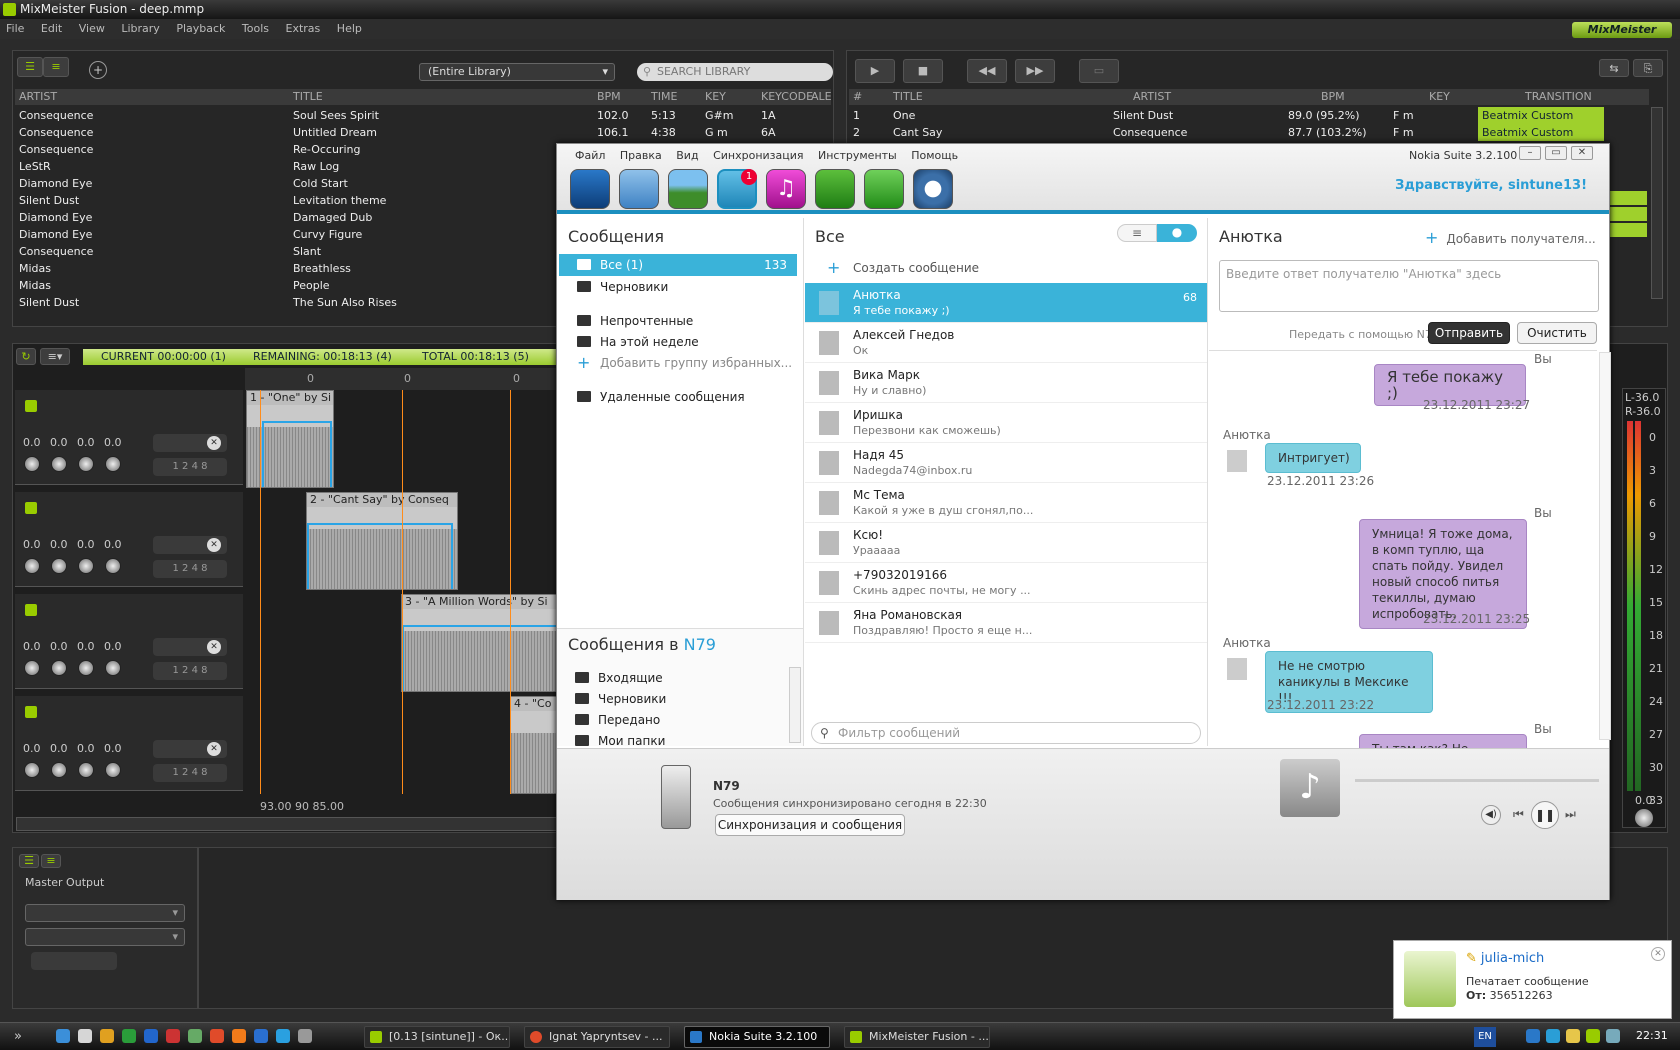 This screenshot has height=1050, width=1680. What do you see at coordinates (1439, 97) in the screenshot?
I see `col-pl-key: KEY` at bounding box center [1439, 97].